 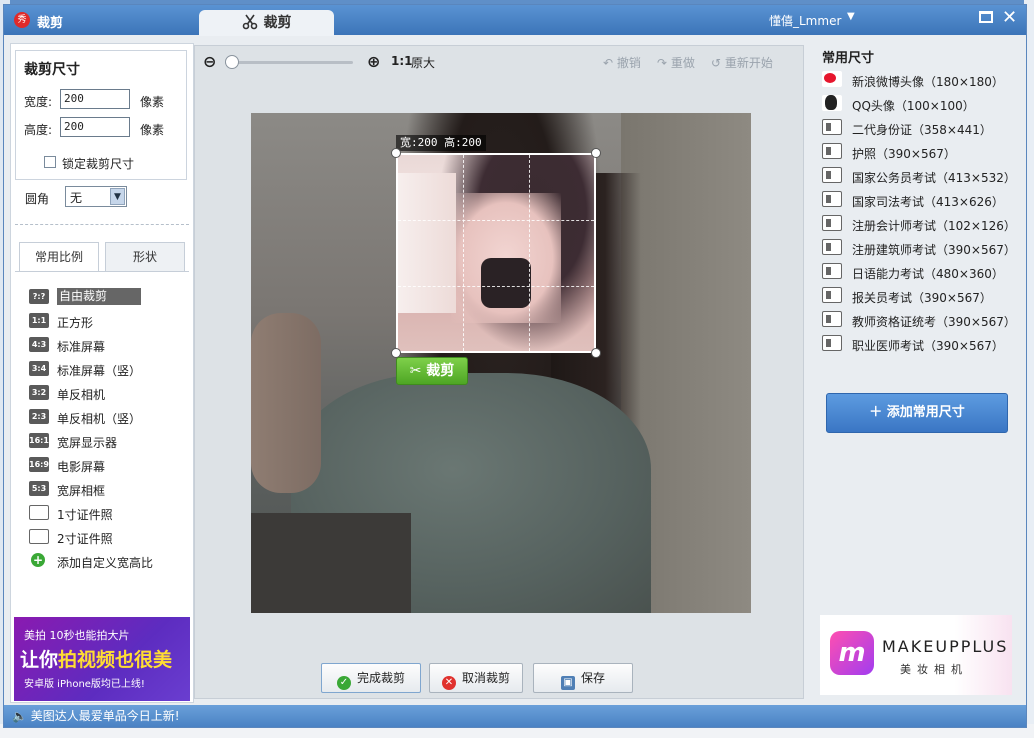 What do you see at coordinates (52, 70) in the screenshot?
I see `crop-size-title: 裁剪尺寸` at bounding box center [52, 70].